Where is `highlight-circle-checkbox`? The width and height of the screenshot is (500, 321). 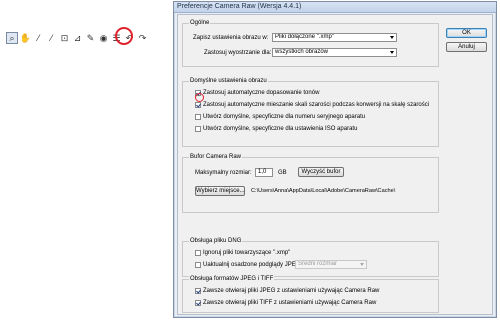
highlight-circle-checkbox is located at coordinates (199, 97).